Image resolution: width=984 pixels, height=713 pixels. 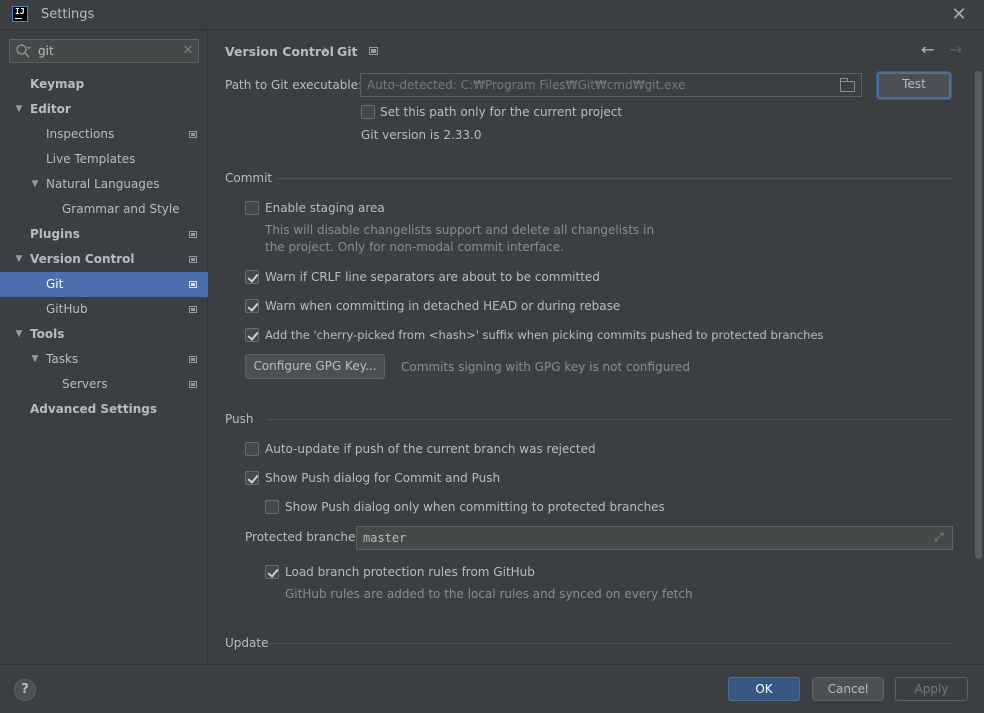 What do you see at coordinates (121, 209) in the screenshot?
I see `sidebar-item-label: Grammar and Style` at bounding box center [121, 209].